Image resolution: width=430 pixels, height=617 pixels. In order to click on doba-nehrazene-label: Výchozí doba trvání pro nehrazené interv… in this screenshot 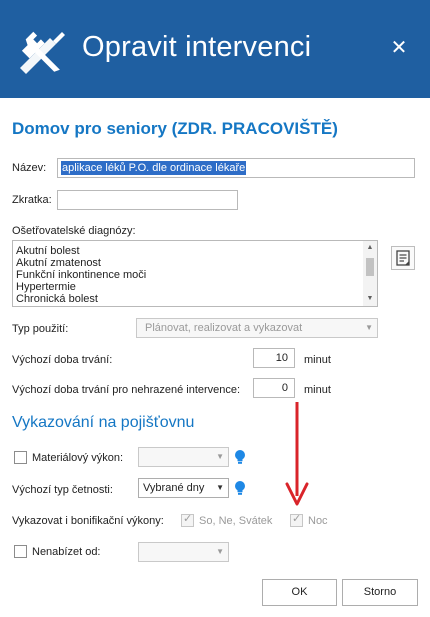, I will do `click(126, 390)`.